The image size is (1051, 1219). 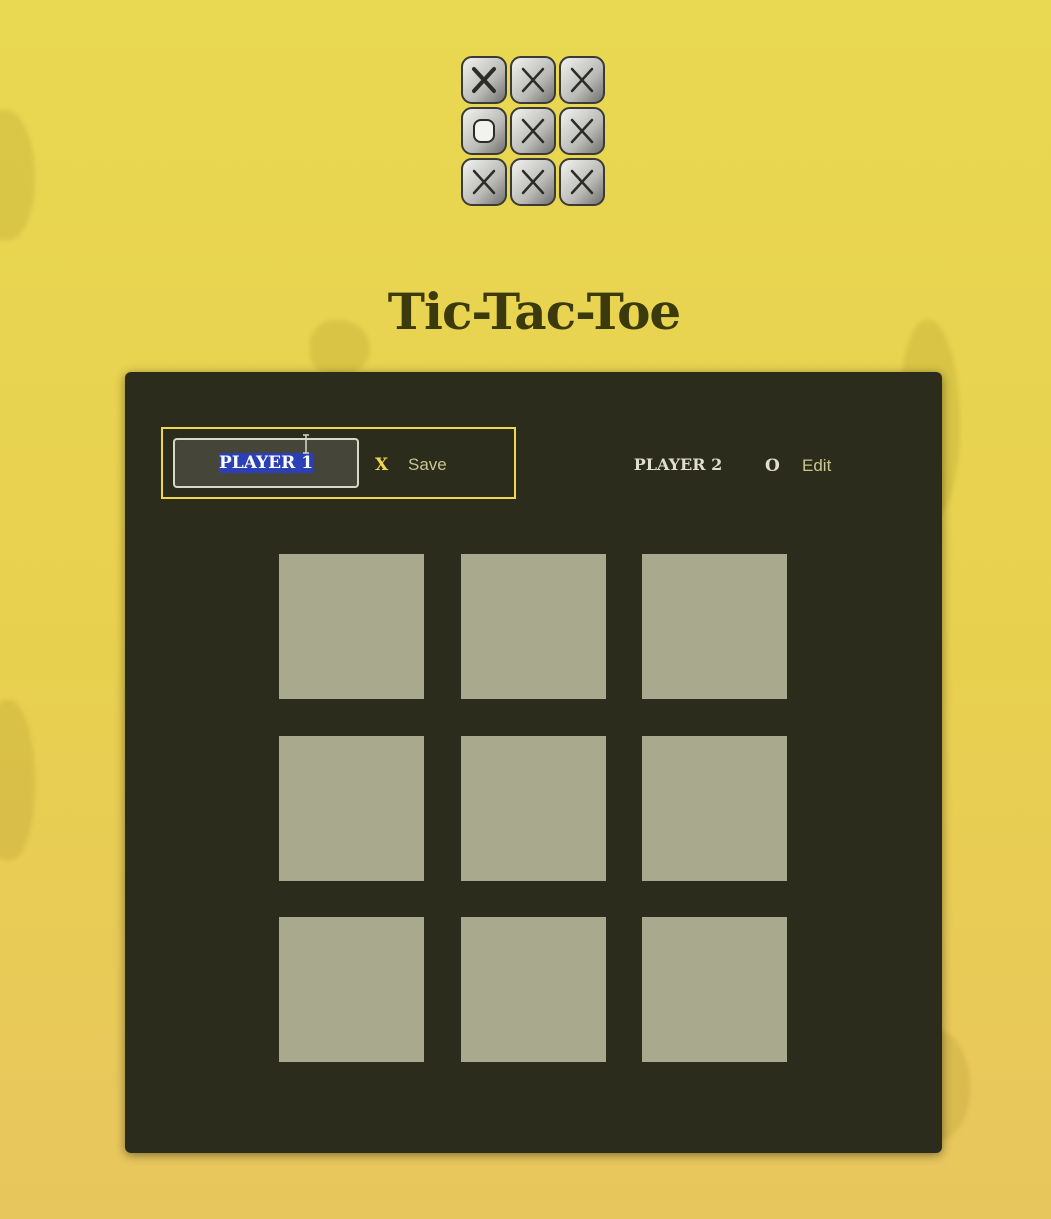 I want to click on tic-tac-toe-logo-icon, so click(x=533, y=131).